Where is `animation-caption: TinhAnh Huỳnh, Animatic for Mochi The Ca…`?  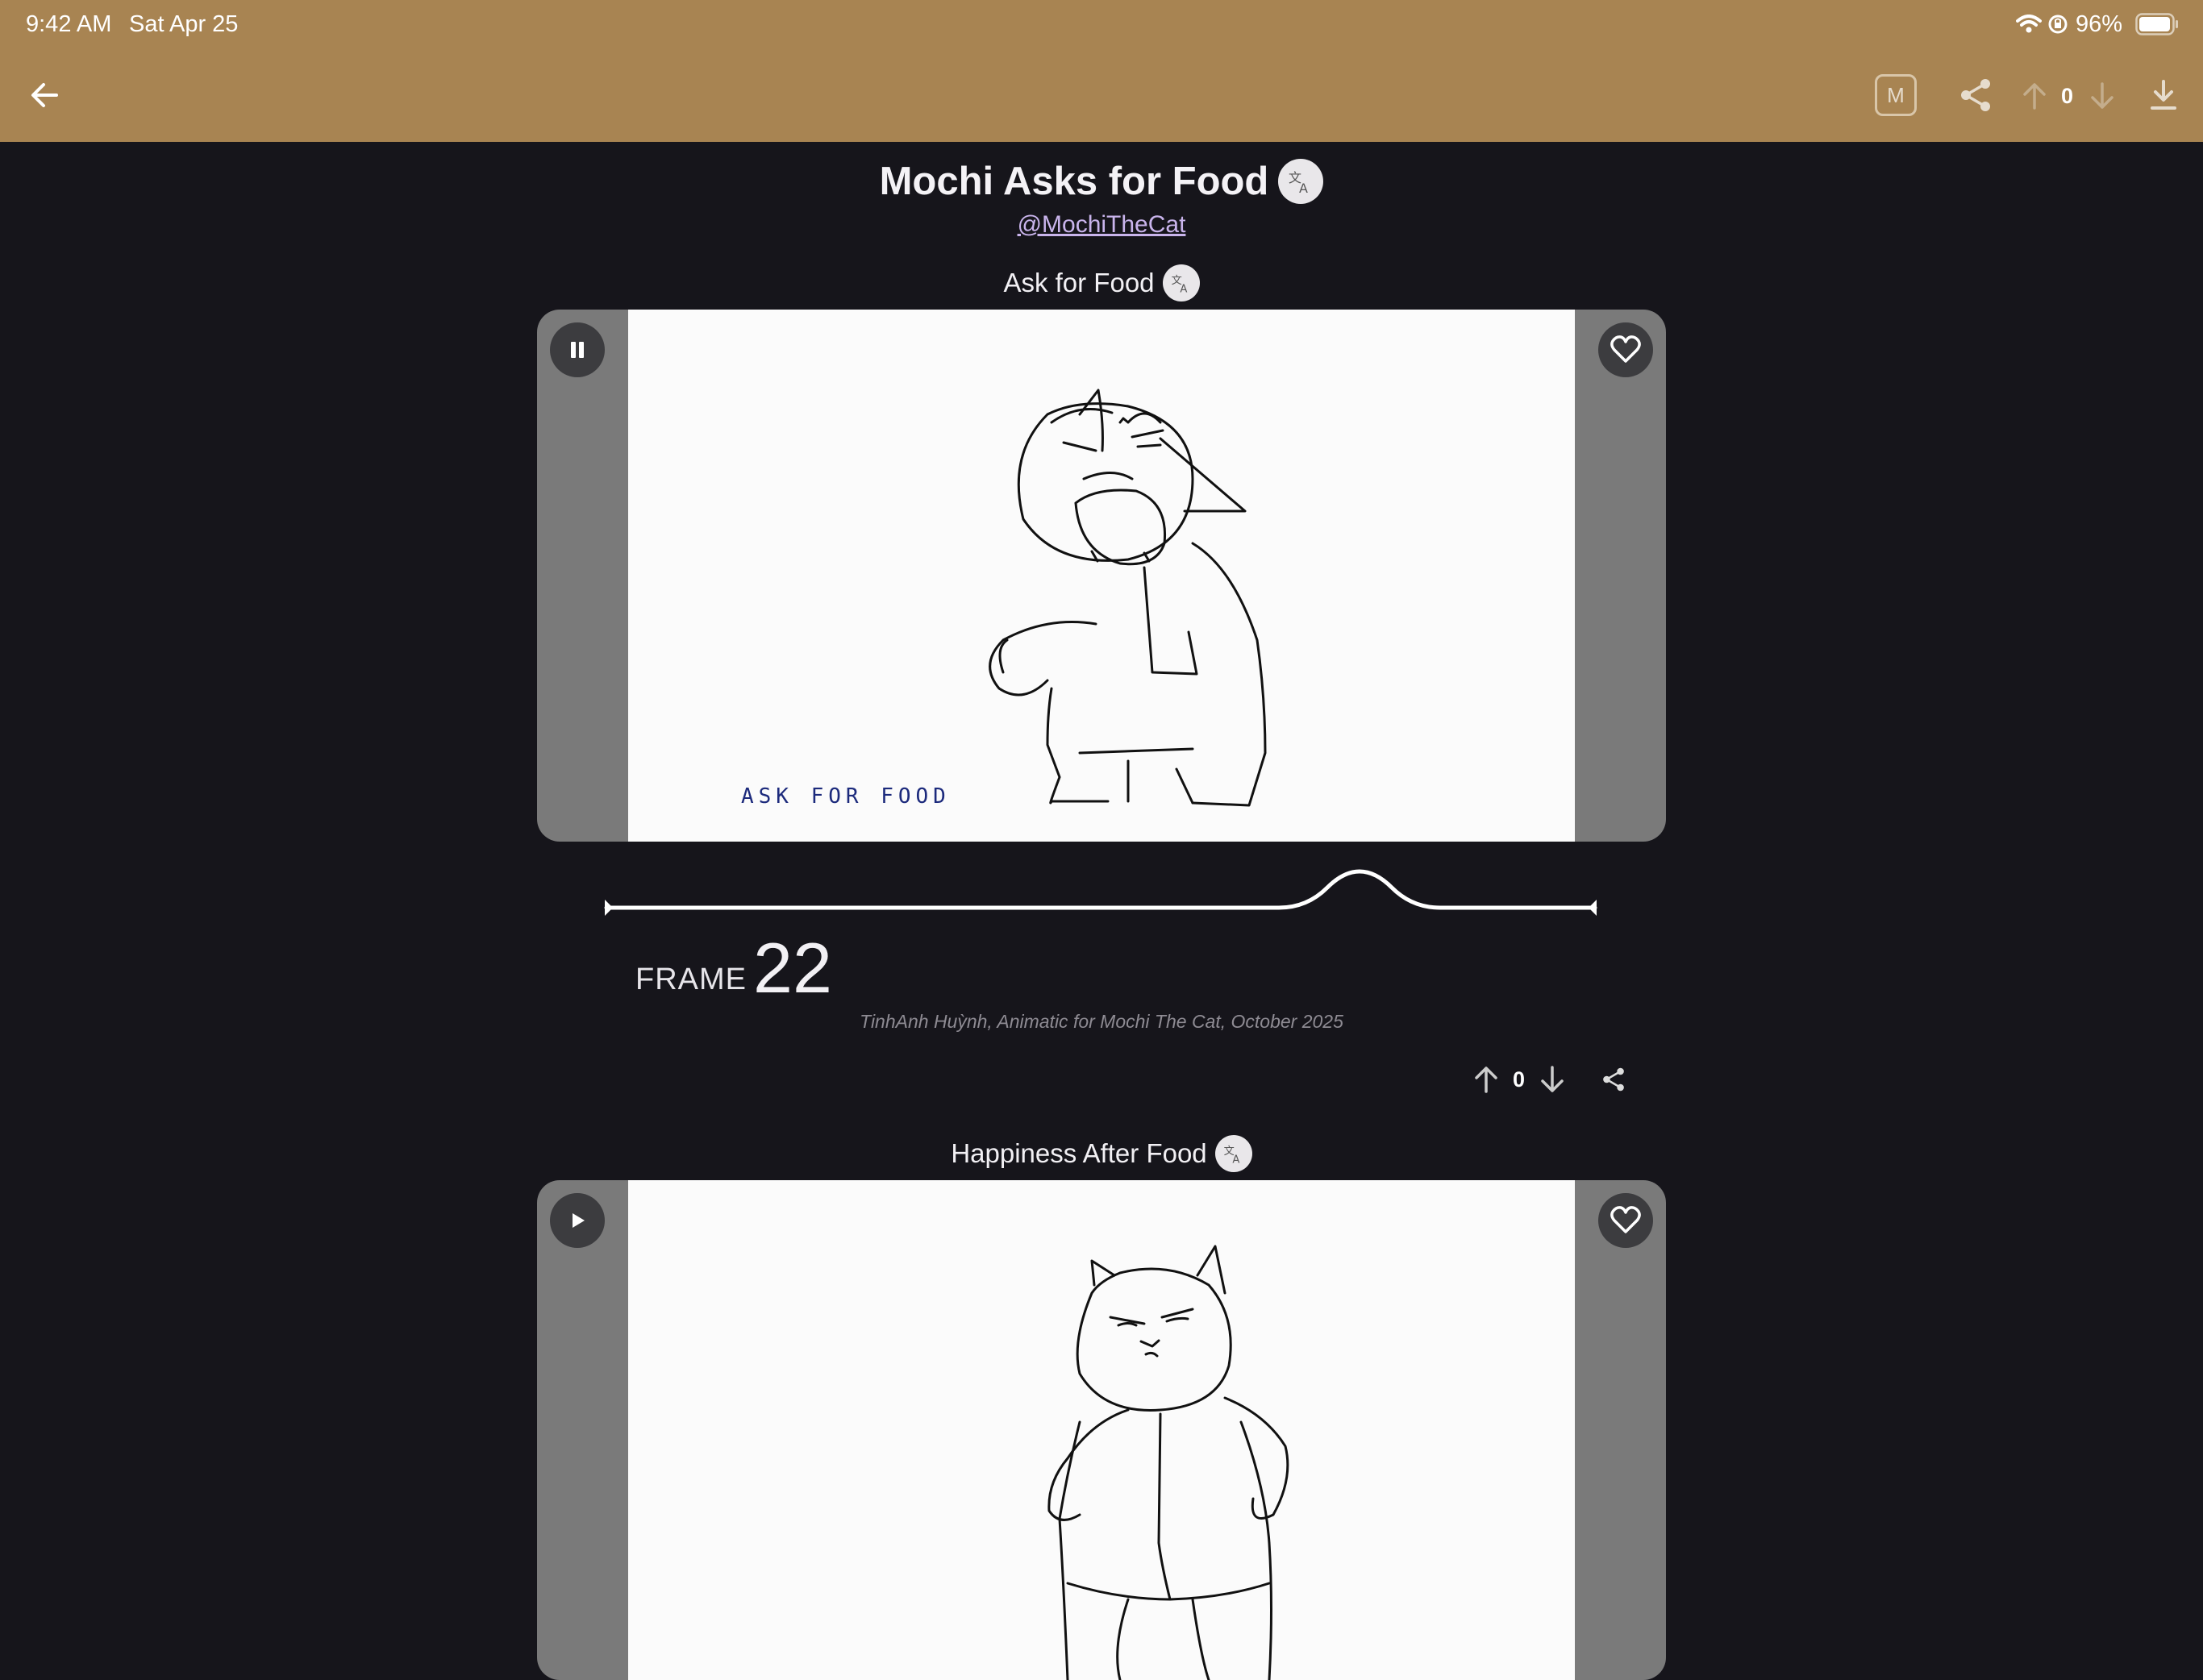 animation-caption: TinhAnh Huỳnh, Animatic for Mochi The Ca… is located at coordinates (1101, 1021).